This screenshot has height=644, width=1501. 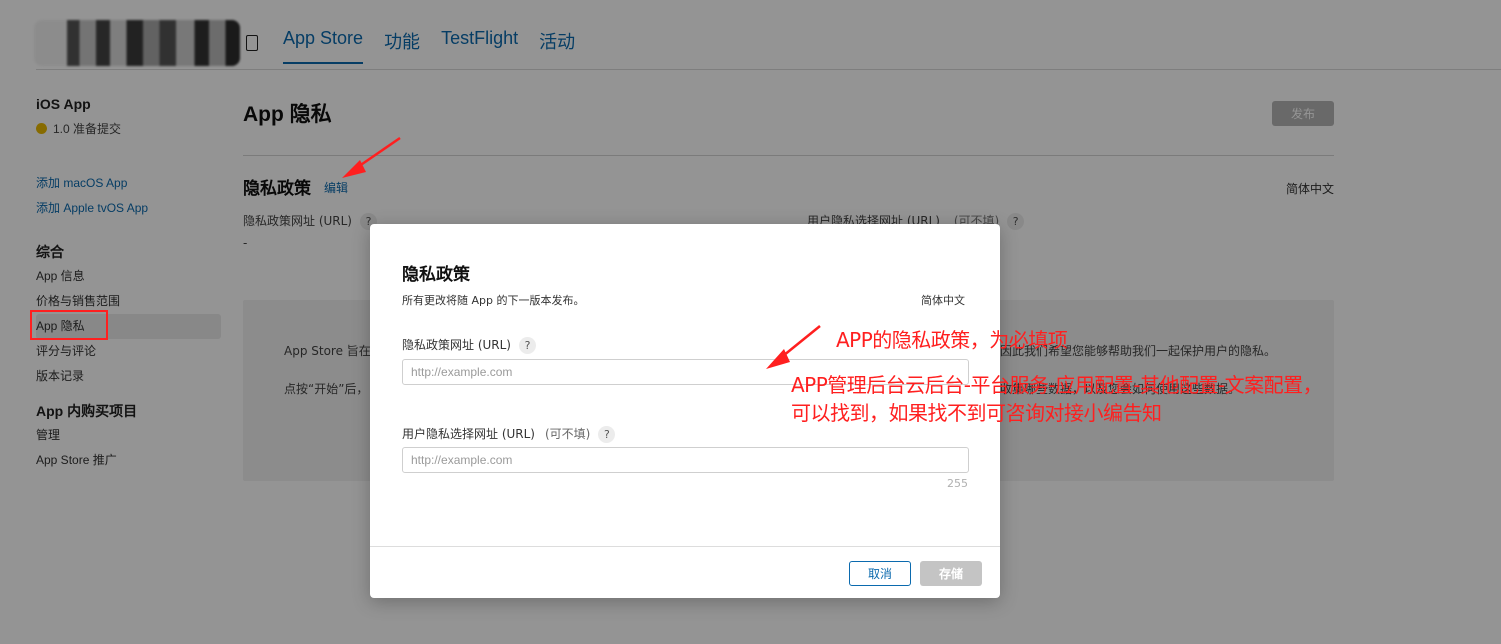 What do you see at coordinates (957, 483) in the screenshot?
I see `character-counter: 255` at bounding box center [957, 483].